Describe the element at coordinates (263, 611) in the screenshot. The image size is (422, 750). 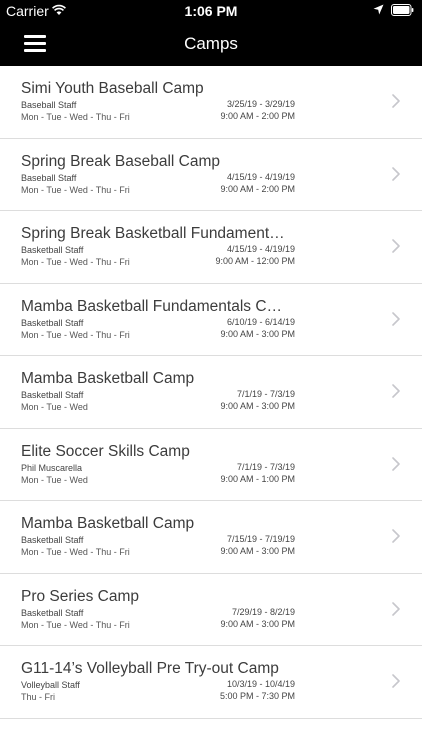
I see `camp-dates: 7/29/19 - 8/2/19` at that location.